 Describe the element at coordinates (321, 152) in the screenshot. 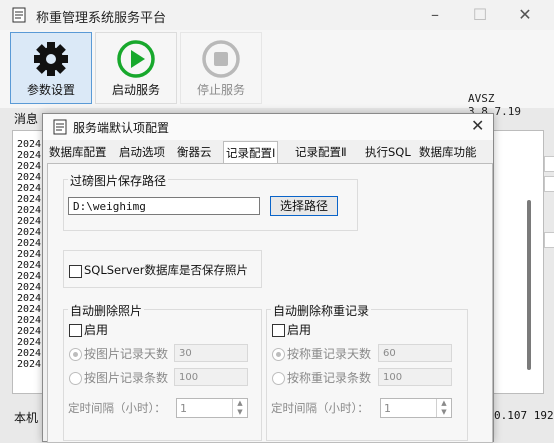

I see `tab-record-config-2: 记录配置Ⅱ` at that location.